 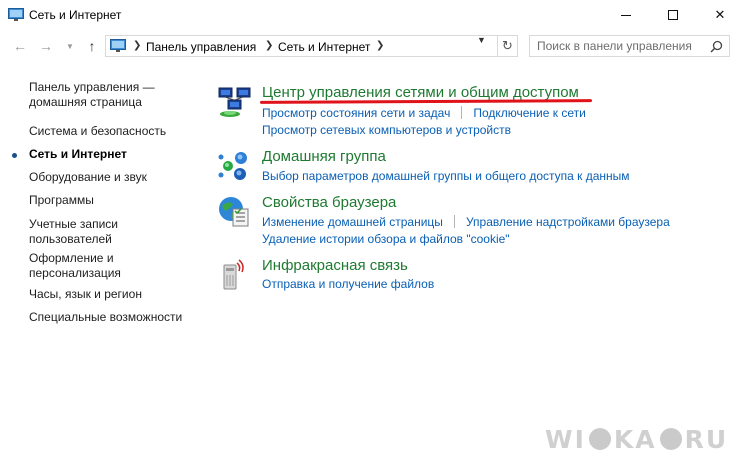 I want to click on close-icon: ✕, so click(x=720, y=14).